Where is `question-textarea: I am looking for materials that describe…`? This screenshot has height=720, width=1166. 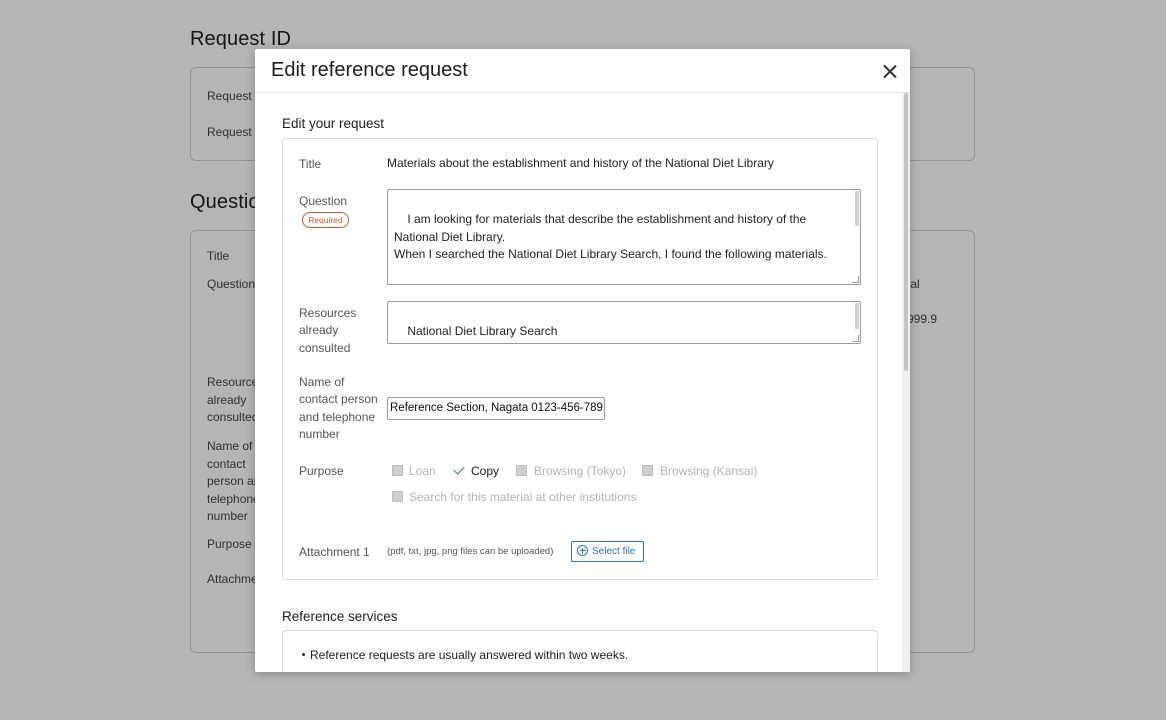 question-textarea: I am looking for materials that describe… is located at coordinates (624, 237).